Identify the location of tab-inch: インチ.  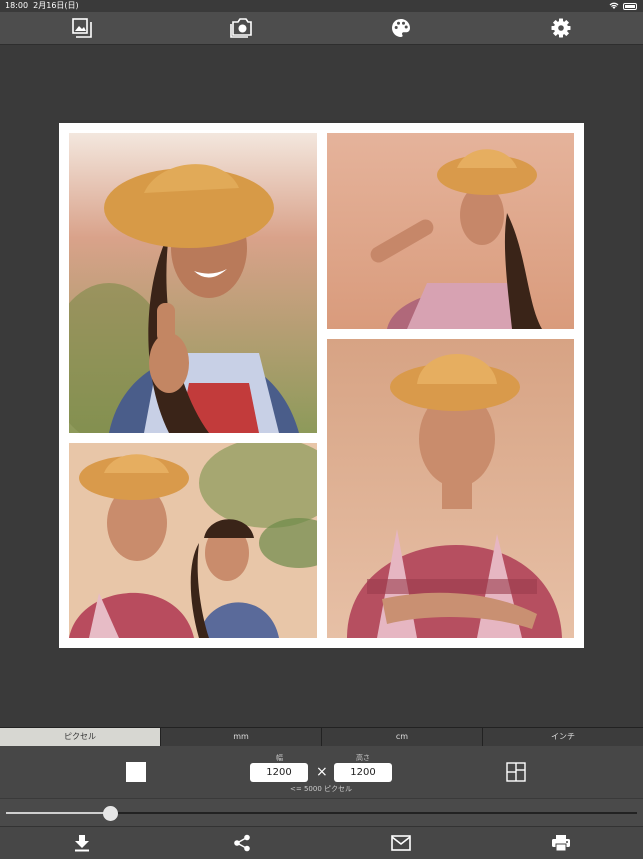
(563, 737).